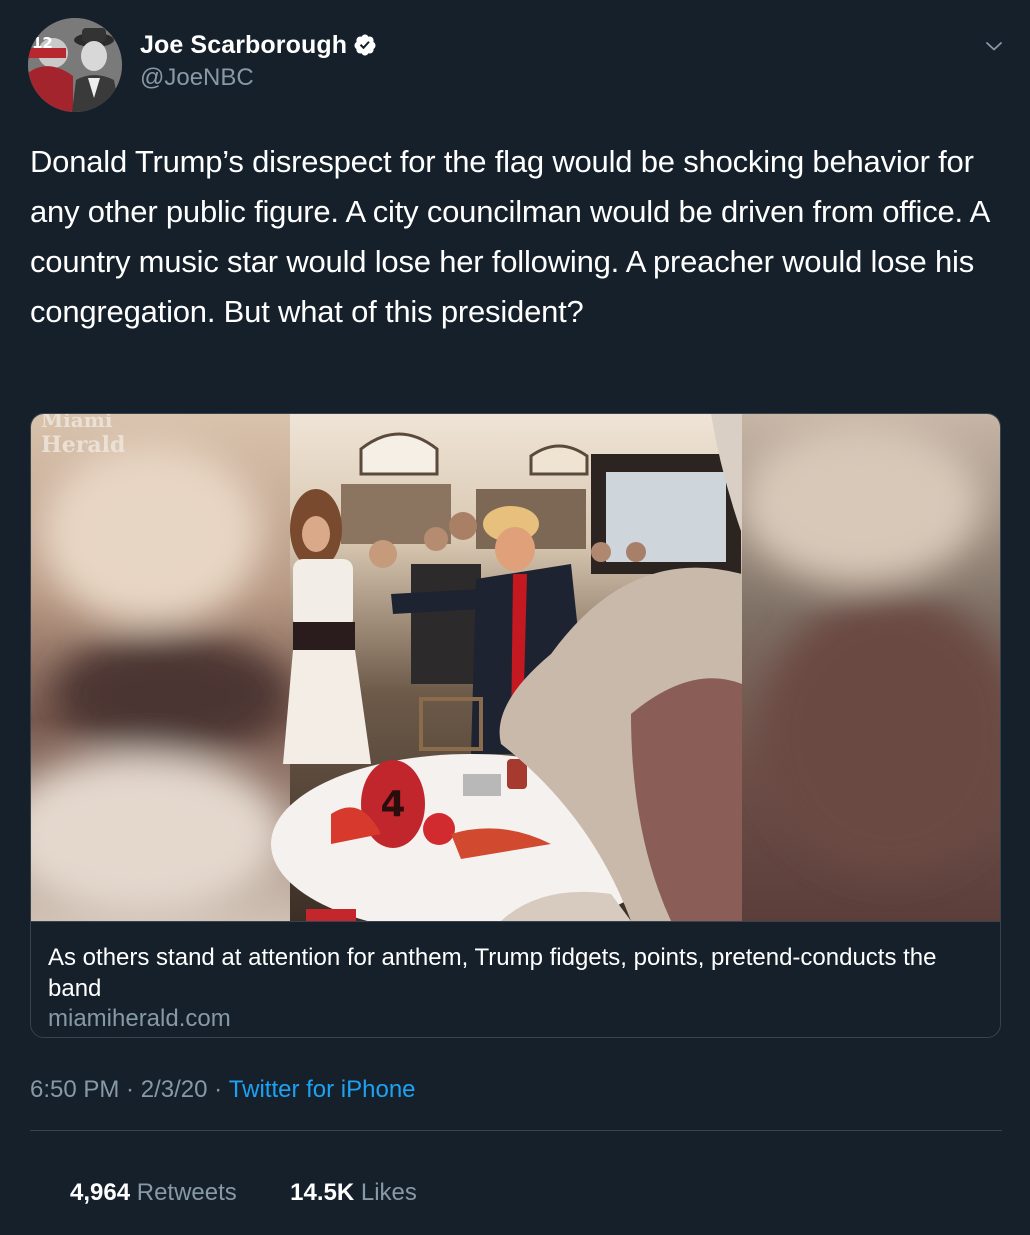  I want to click on name-row: Joe Scarborough, so click(258, 45).